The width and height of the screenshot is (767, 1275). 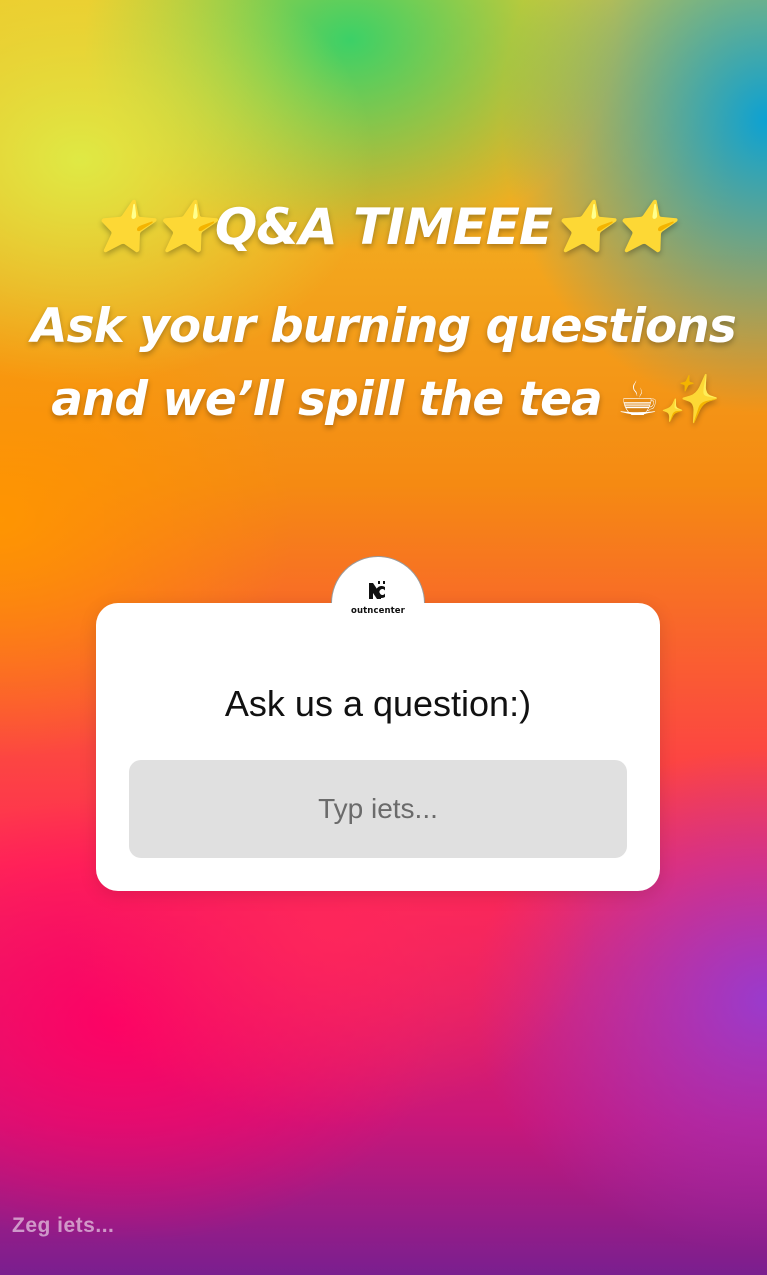 I want to click on account-name: outncenter, so click(x=378, y=611).